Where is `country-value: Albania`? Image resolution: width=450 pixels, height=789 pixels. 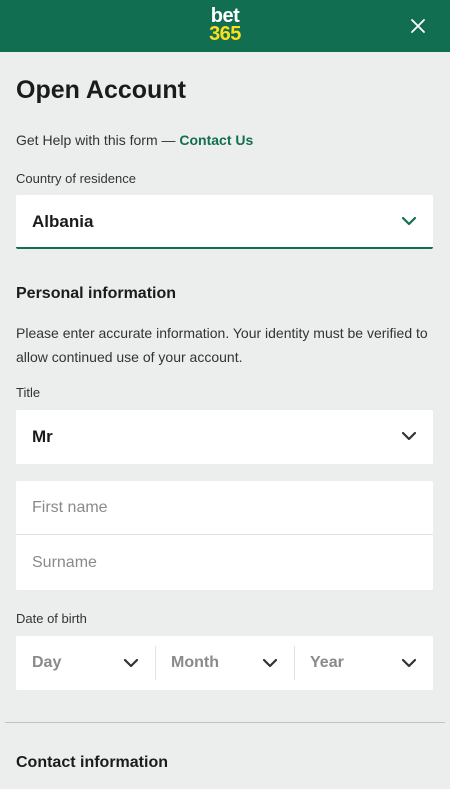 country-value: Albania is located at coordinates (63, 221).